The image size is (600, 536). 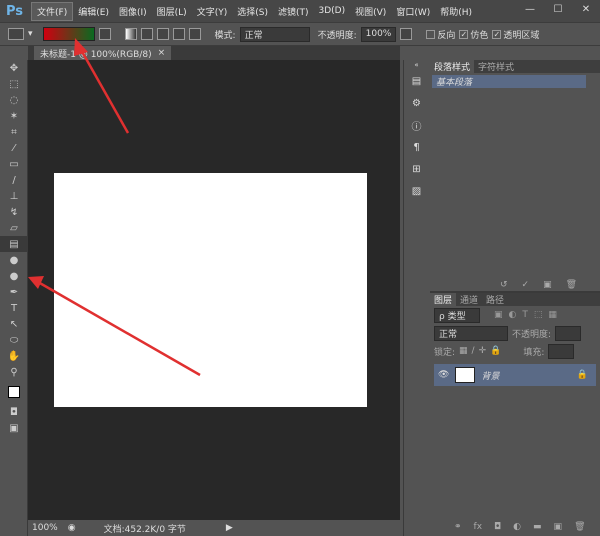 What do you see at coordinates (457, 315) in the screenshot?
I see `layer-filter-select: ρ 类型` at bounding box center [457, 315].